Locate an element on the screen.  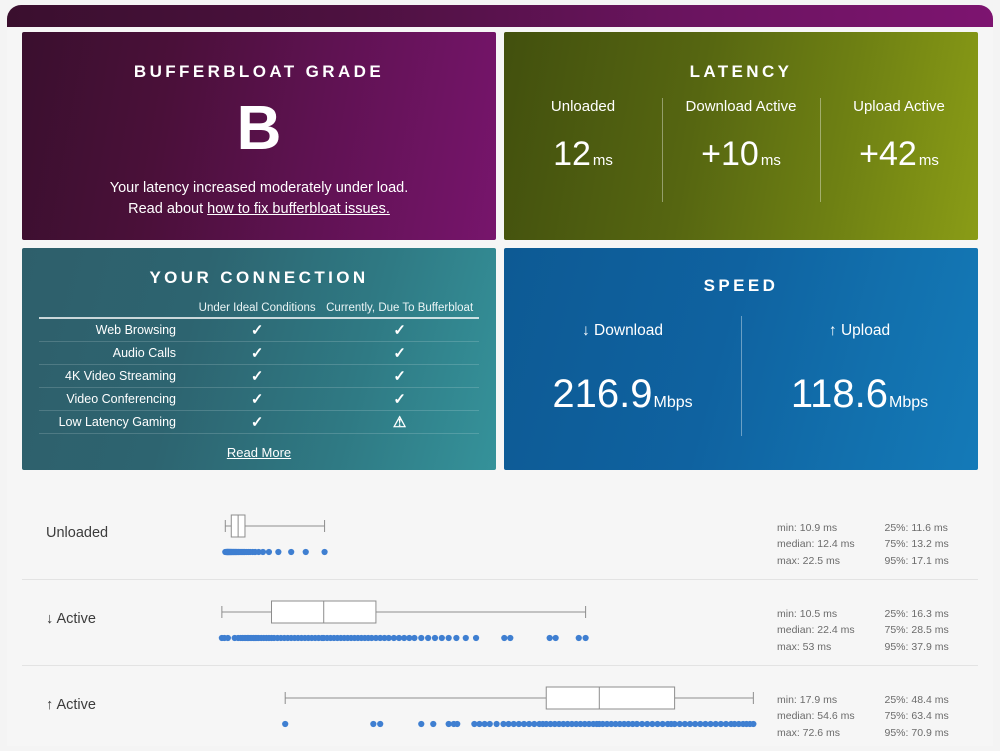
latency-stats-column-right: 25%: 48.4 ms 75%: 63.4 ms 95%: 70.9 ms is located at coordinates (939, 716).